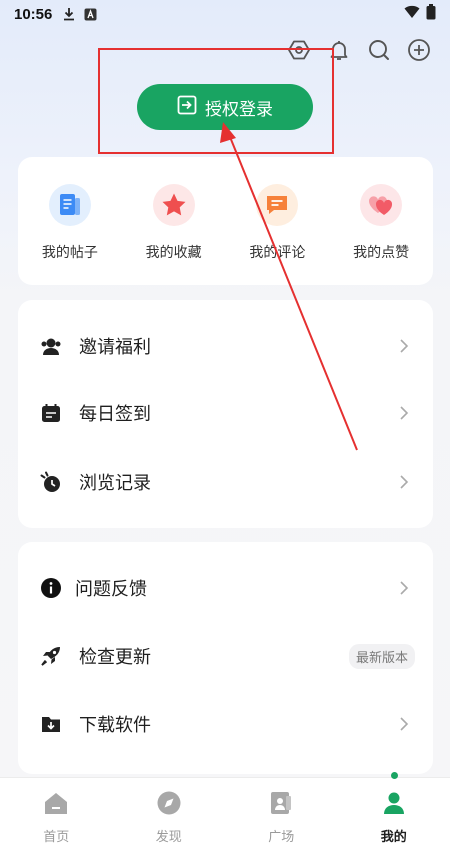 This screenshot has width=450, height=850. I want to click on menu-item-feedback: 问题反馈, so click(225, 588).